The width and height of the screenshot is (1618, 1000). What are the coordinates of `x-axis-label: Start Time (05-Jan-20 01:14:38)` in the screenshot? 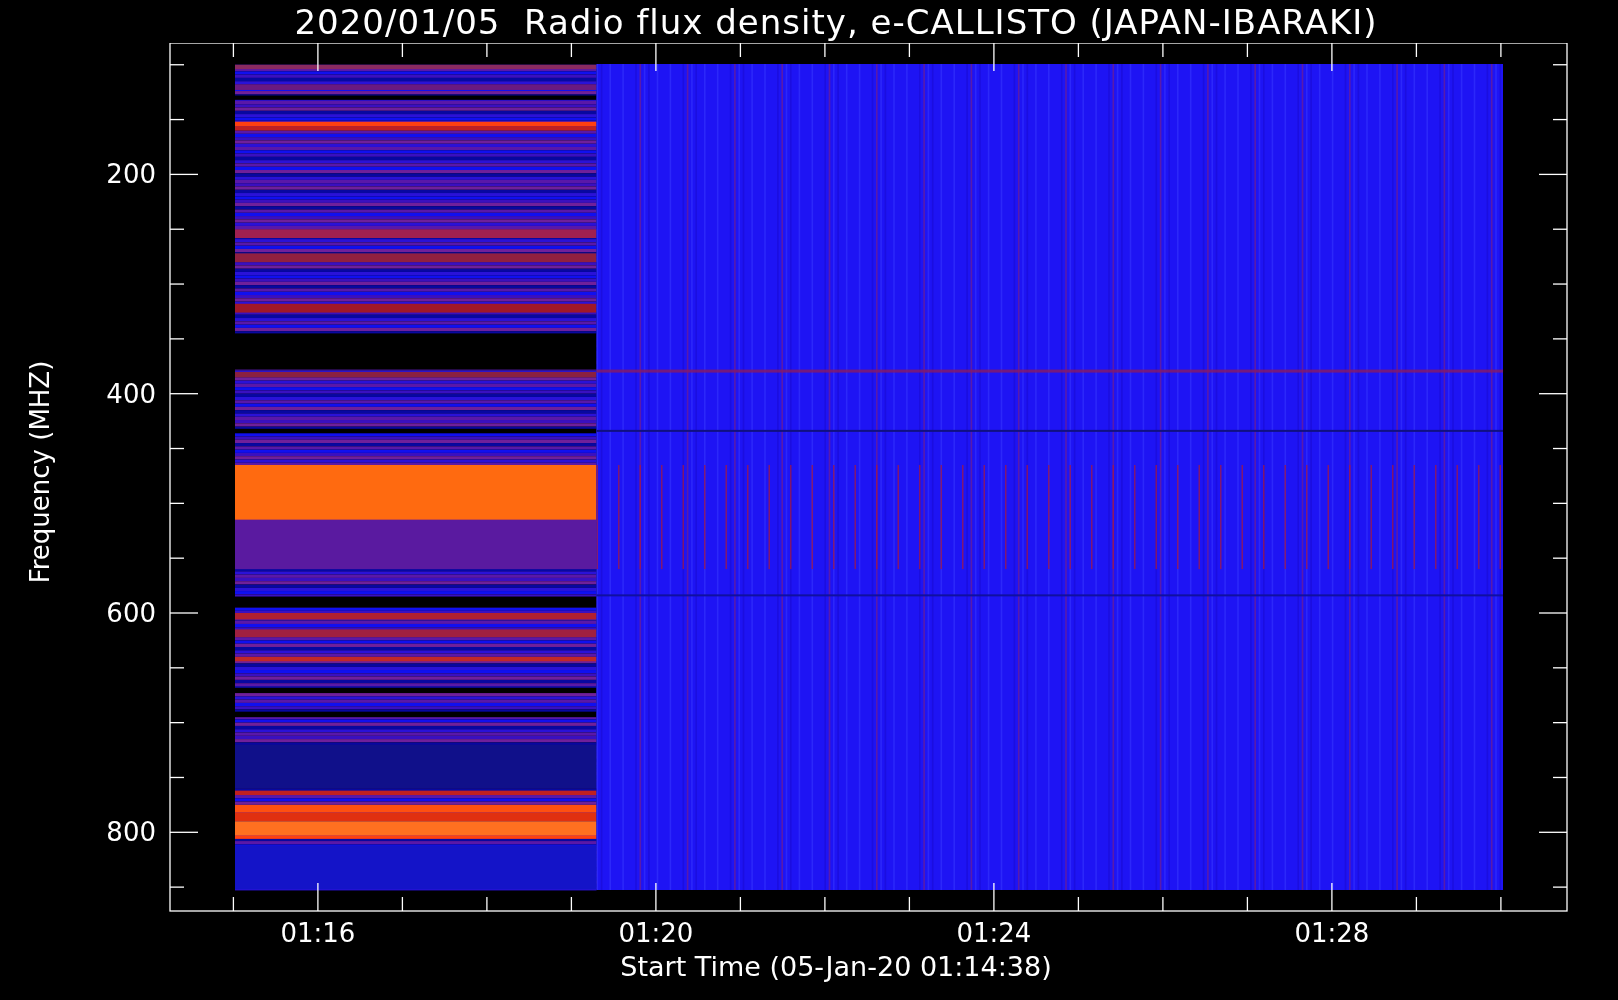 It's located at (836, 968).